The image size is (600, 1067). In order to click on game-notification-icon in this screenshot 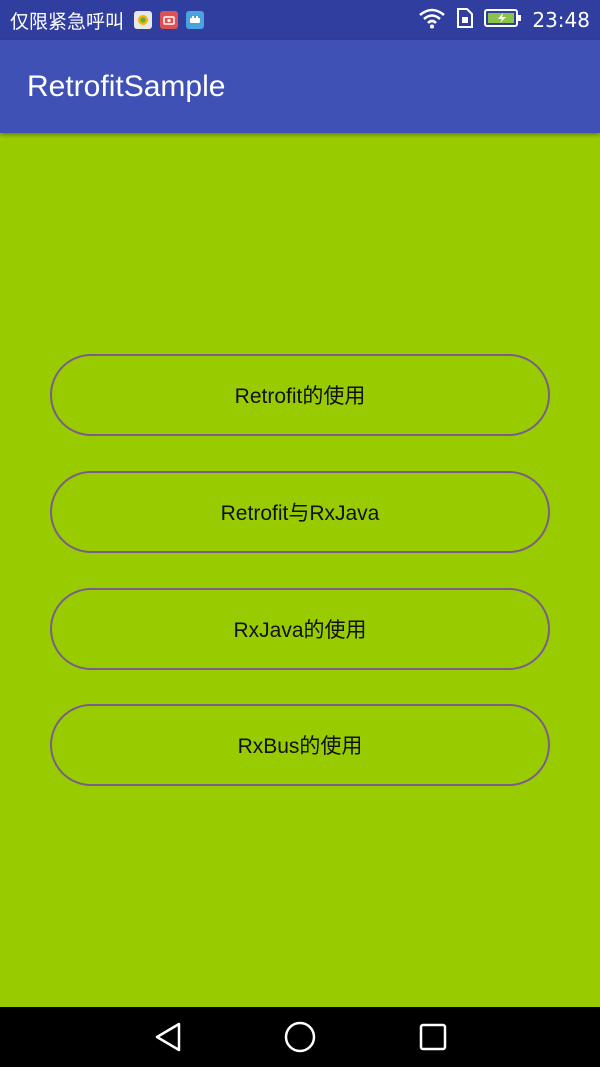, I will do `click(195, 20)`.